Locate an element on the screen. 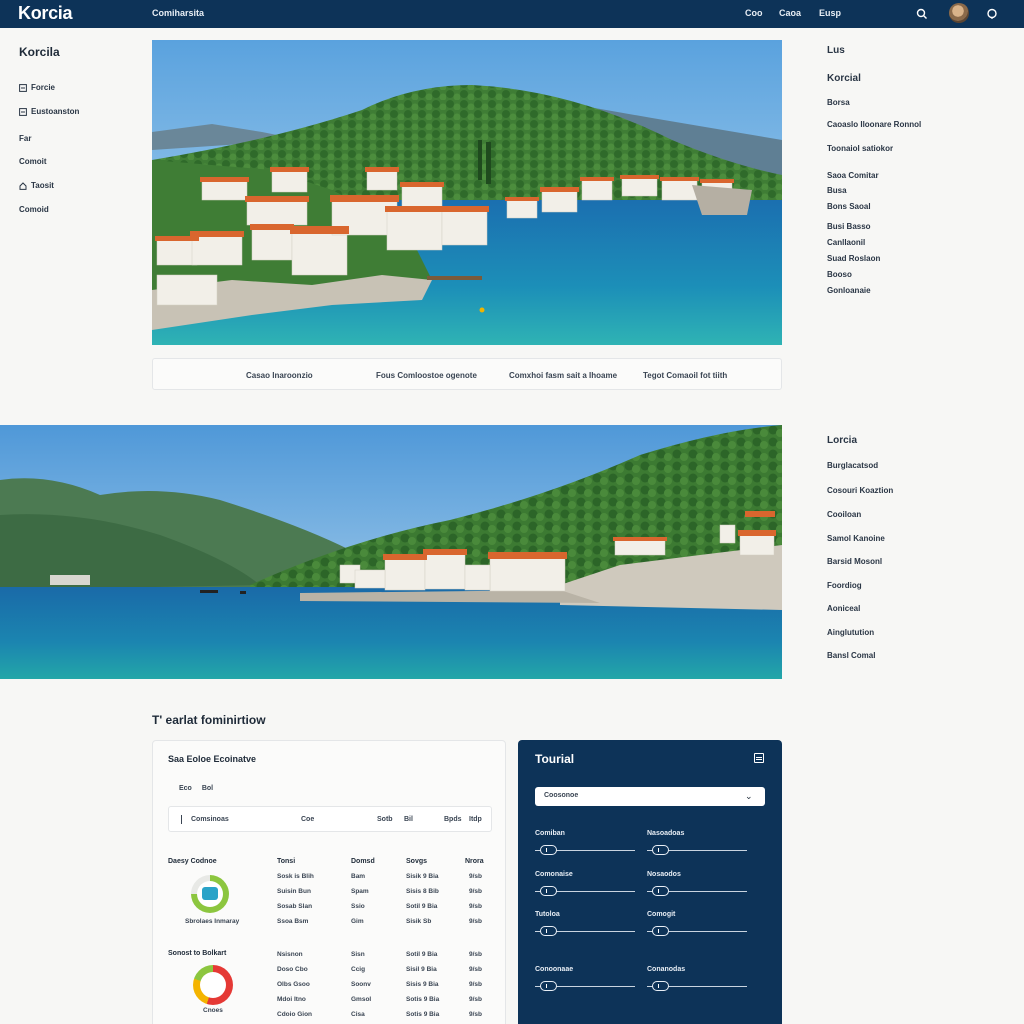 The image size is (1024, 1024). sidebar-item-label: Eustoanston is located at coordinates (55, 111).